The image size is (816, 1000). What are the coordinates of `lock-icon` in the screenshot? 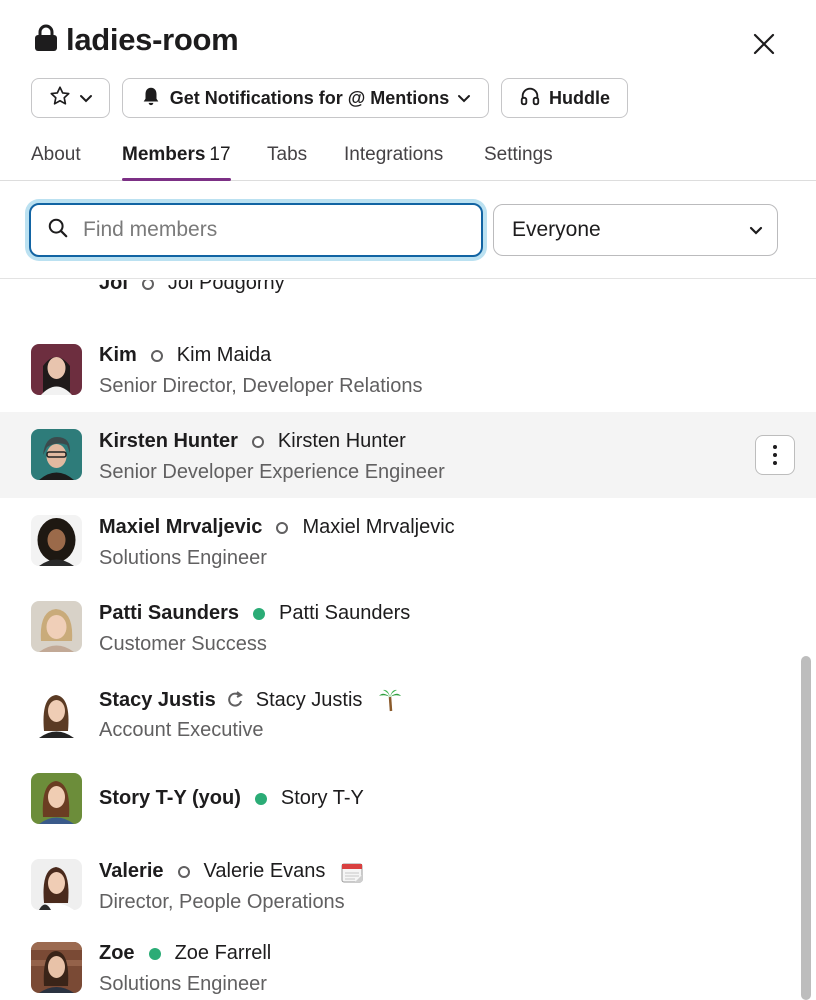 It's located at (46, 40).